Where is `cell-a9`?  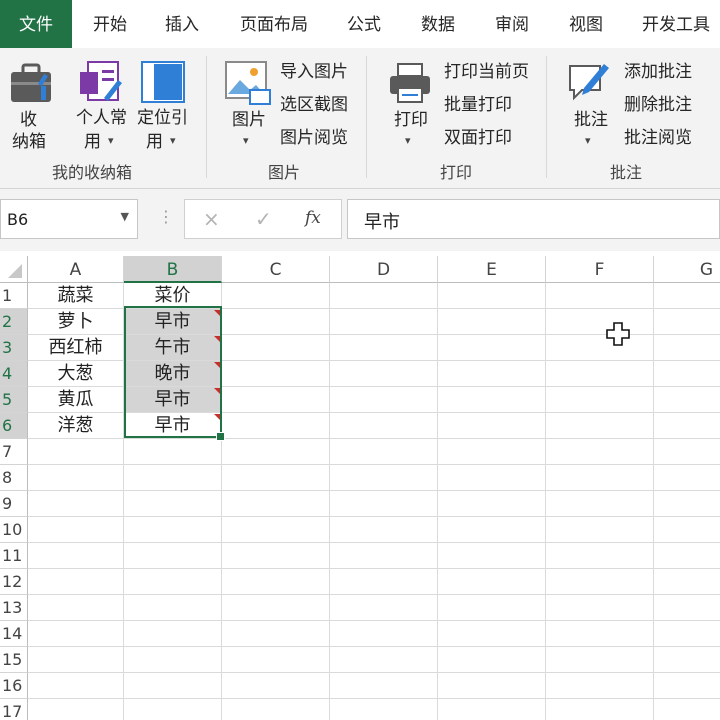
cell-a9 is located at coordinates (76, 504).